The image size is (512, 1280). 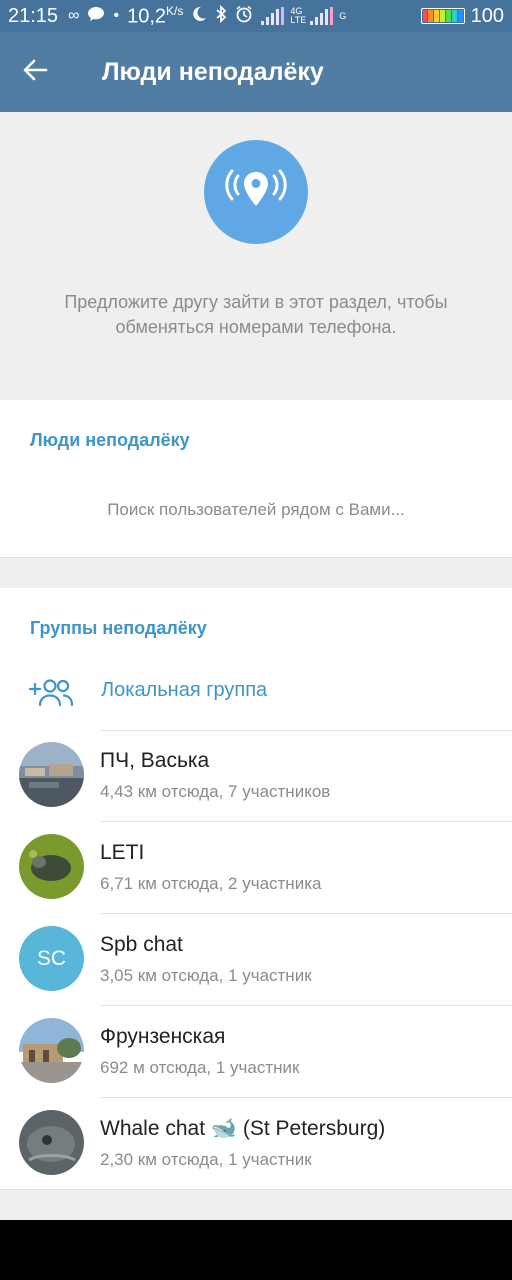 What do you see at coordinates (51, 695) in the screenshot?
I see `add-group-icon` at bounding box center [51, 695].